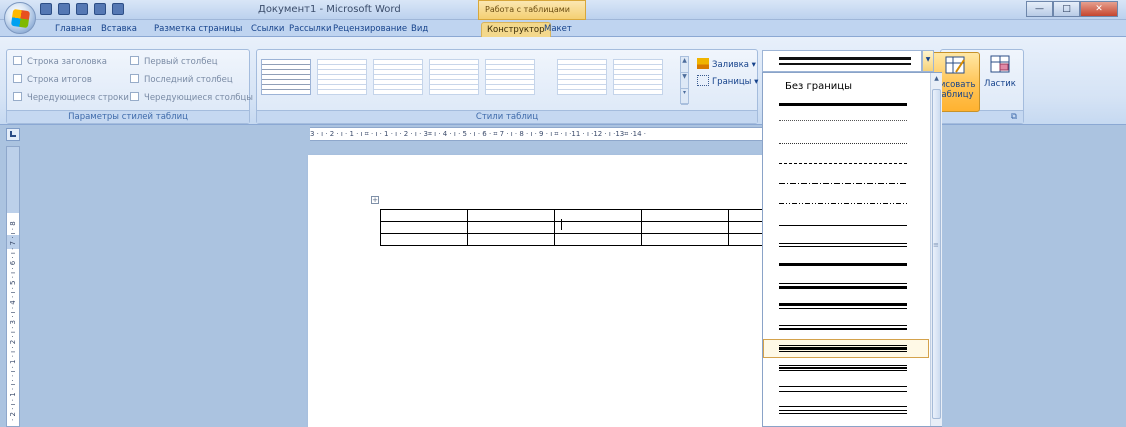  What do you see at coordinates (46, 9) in the screenshot?
I see `save-icon` at bounding box center [46, 9].